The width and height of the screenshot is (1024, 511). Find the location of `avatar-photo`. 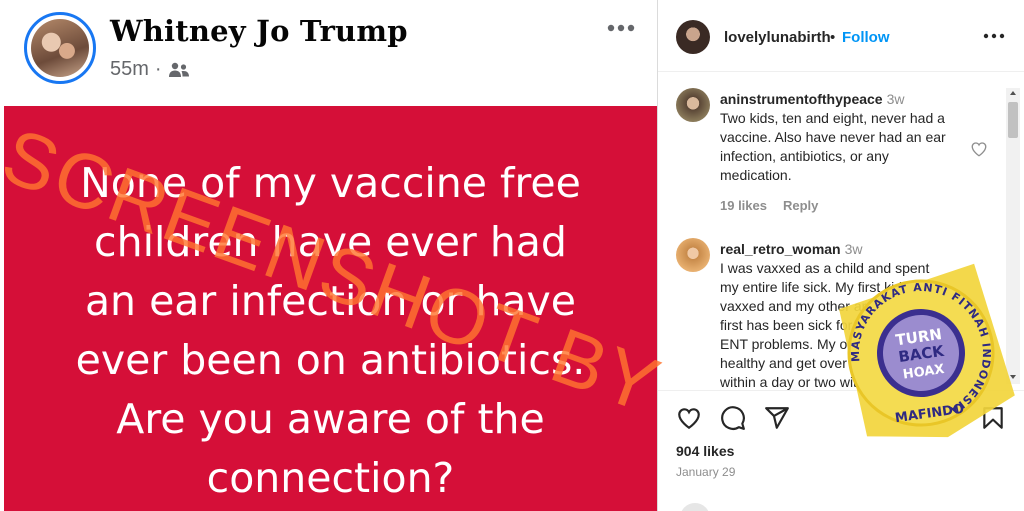

avatar-photo is located at coordinates (60, 48).